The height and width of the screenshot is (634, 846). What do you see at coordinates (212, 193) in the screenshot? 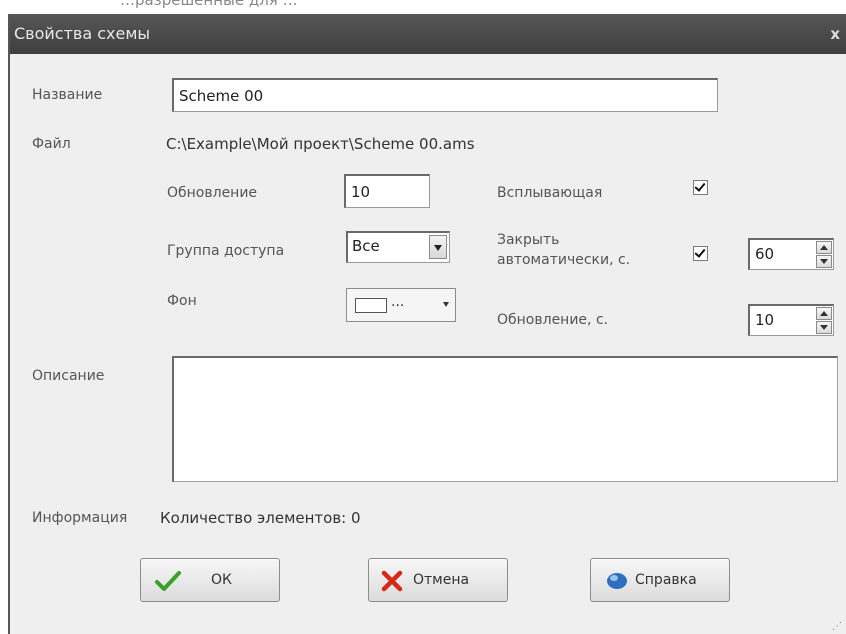
I see `refresh-label: Обновление` at bounding box center [212, 193].